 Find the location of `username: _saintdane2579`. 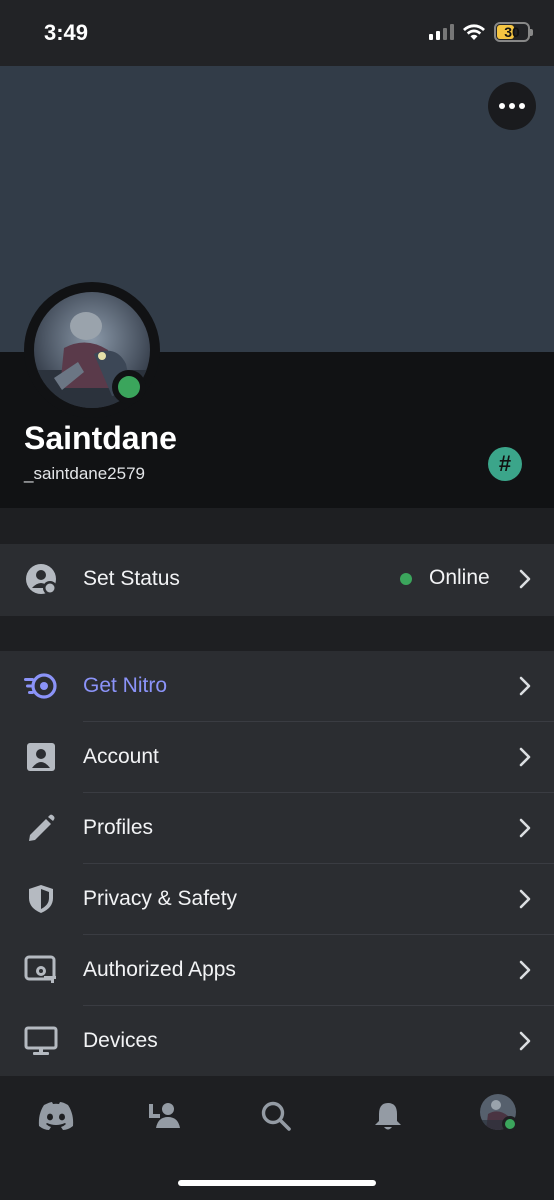

username: _saintdane2579 is located at coordinates (85, 473).